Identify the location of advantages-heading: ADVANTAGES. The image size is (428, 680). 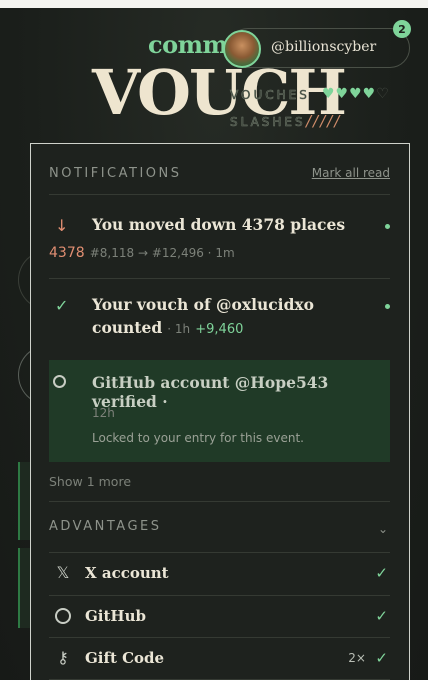
(105, 526).